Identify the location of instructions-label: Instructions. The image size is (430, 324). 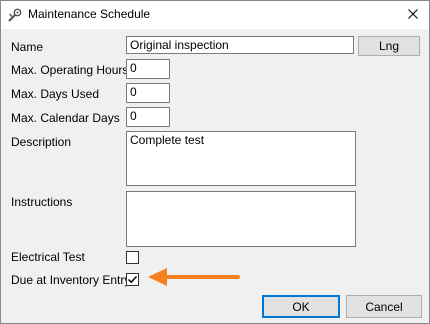
(42, 202).